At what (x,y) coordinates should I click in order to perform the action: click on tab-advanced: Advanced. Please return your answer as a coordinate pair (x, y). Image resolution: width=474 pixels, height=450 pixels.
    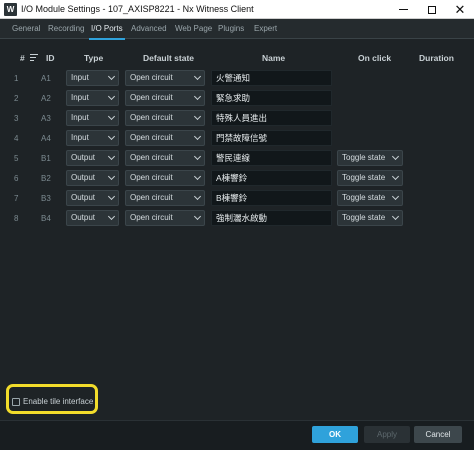
    Looking at the image, I should click on (149, 29).